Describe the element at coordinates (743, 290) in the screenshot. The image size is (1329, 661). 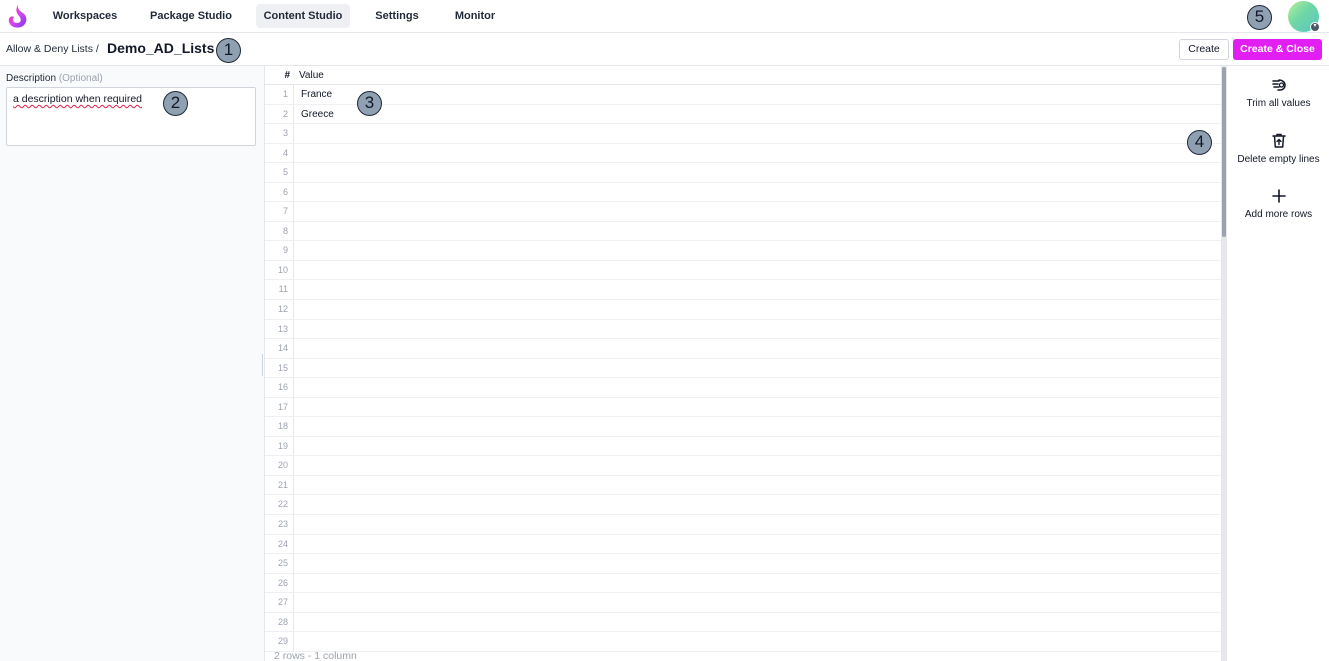
I see `table-row: 11` at that location.